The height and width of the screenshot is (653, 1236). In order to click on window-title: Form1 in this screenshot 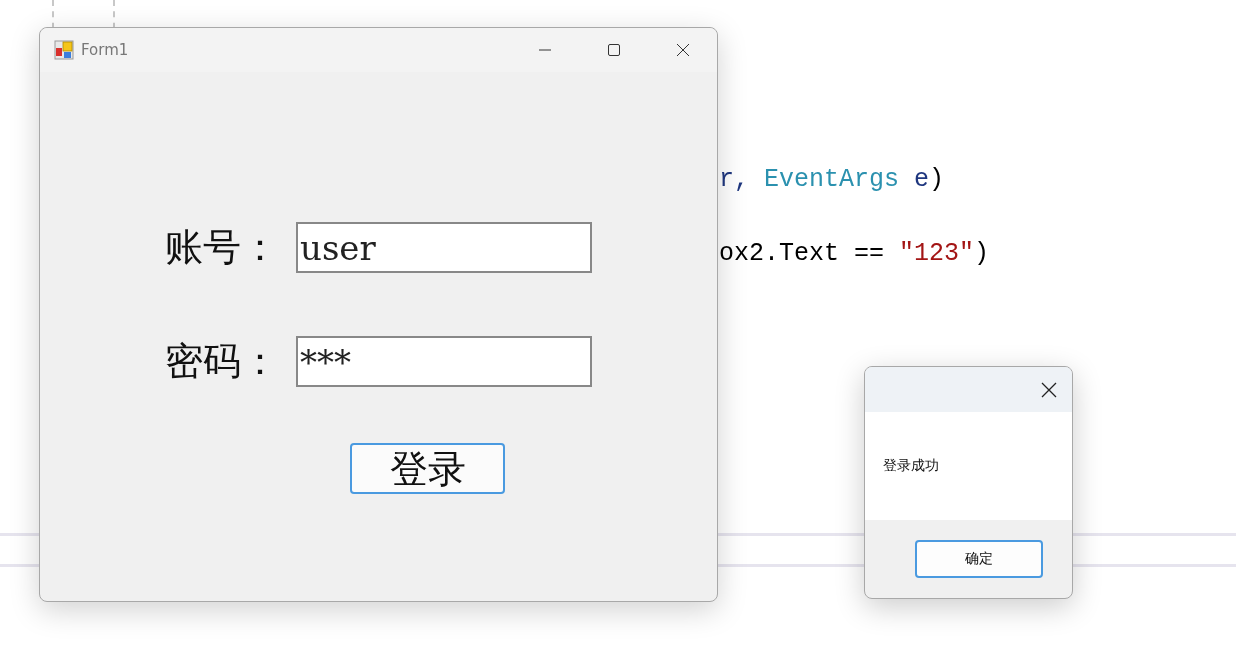, I will do `click(105, 50)`.